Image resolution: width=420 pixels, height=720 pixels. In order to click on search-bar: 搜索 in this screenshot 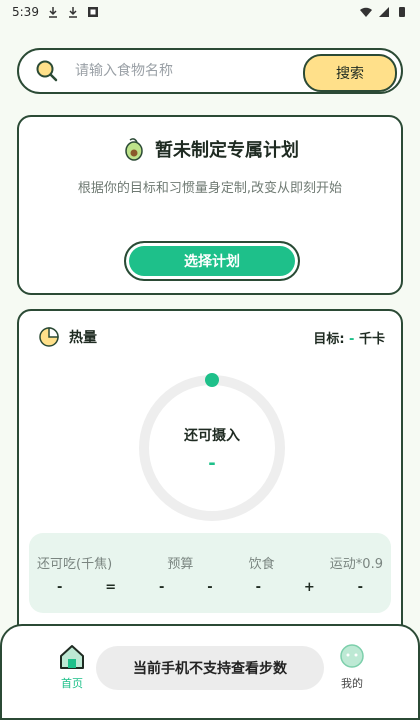, I will do `click(210, 71)`.